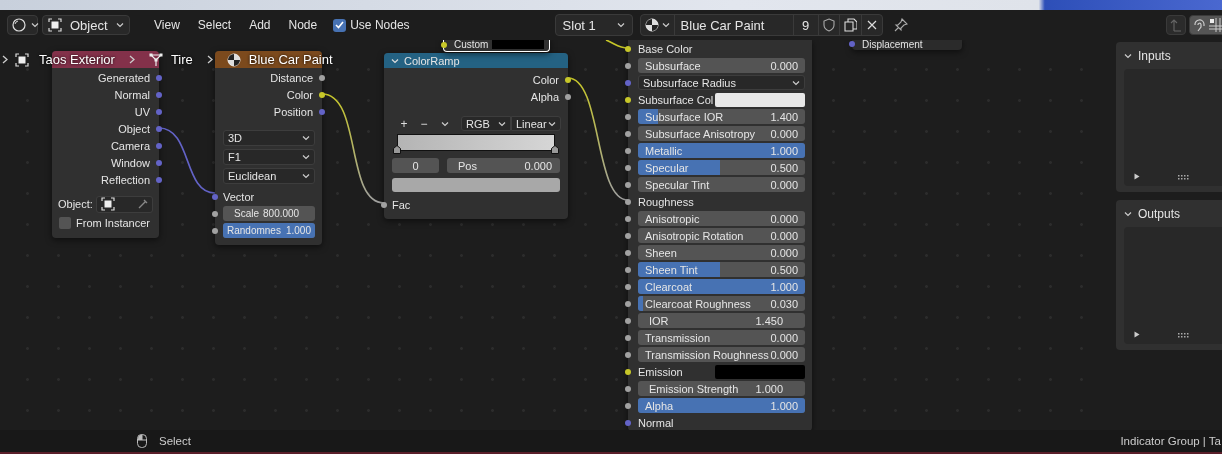 Image resolution: width=1222 pixels, height=454 pixels. What do you see at coordinates (721, 405) in the screenshot?
I see `slider-field: Alpha 1.000` at bounding box center [721, 405].